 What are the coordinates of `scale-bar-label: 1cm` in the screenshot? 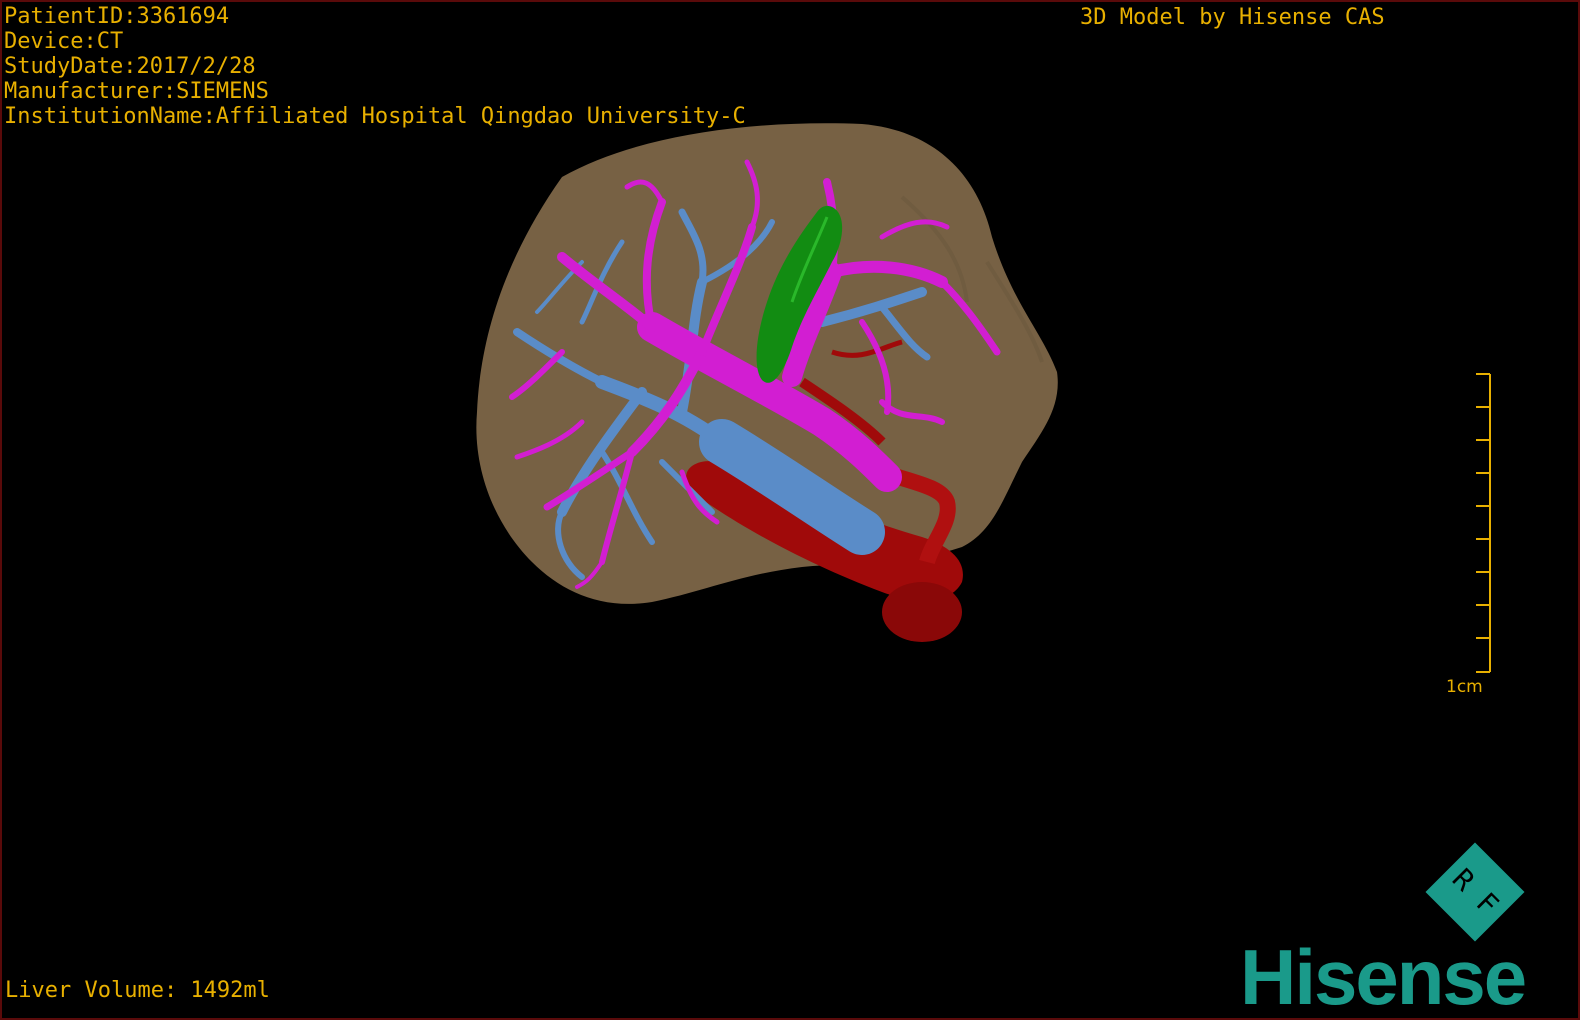 It's located at (1464, 687).